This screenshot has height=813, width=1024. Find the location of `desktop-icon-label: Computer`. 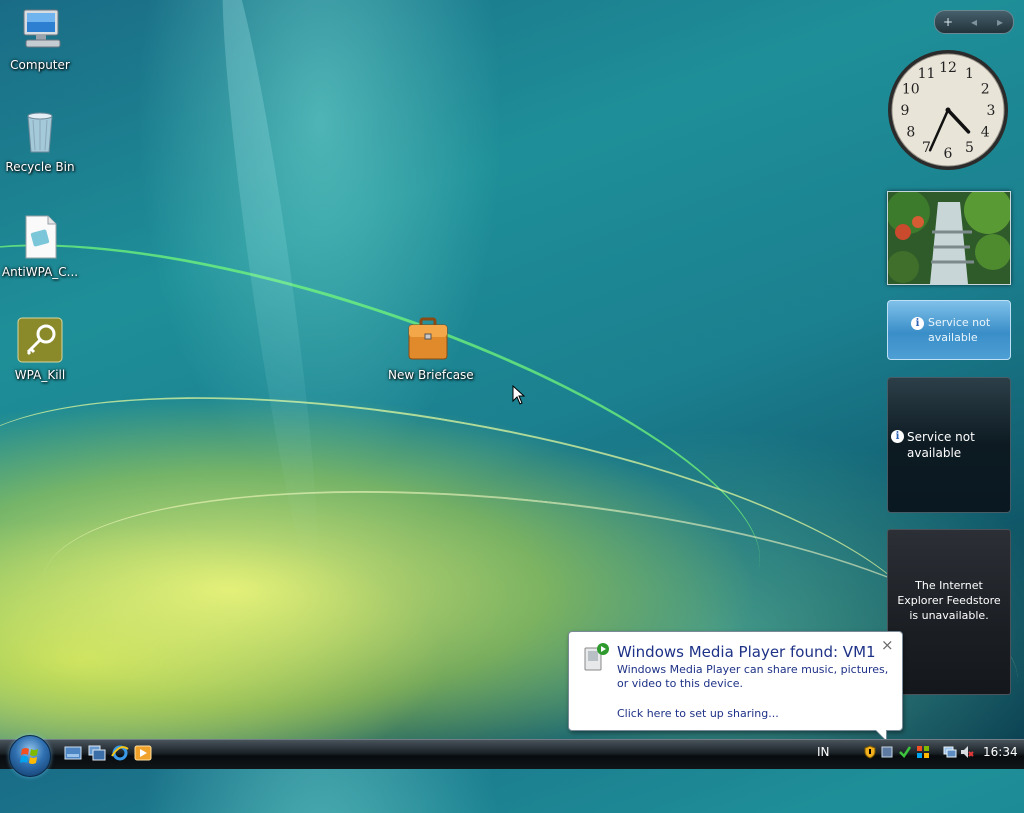

desktop-icon-label: Computer is located at coordinates (40, 65).